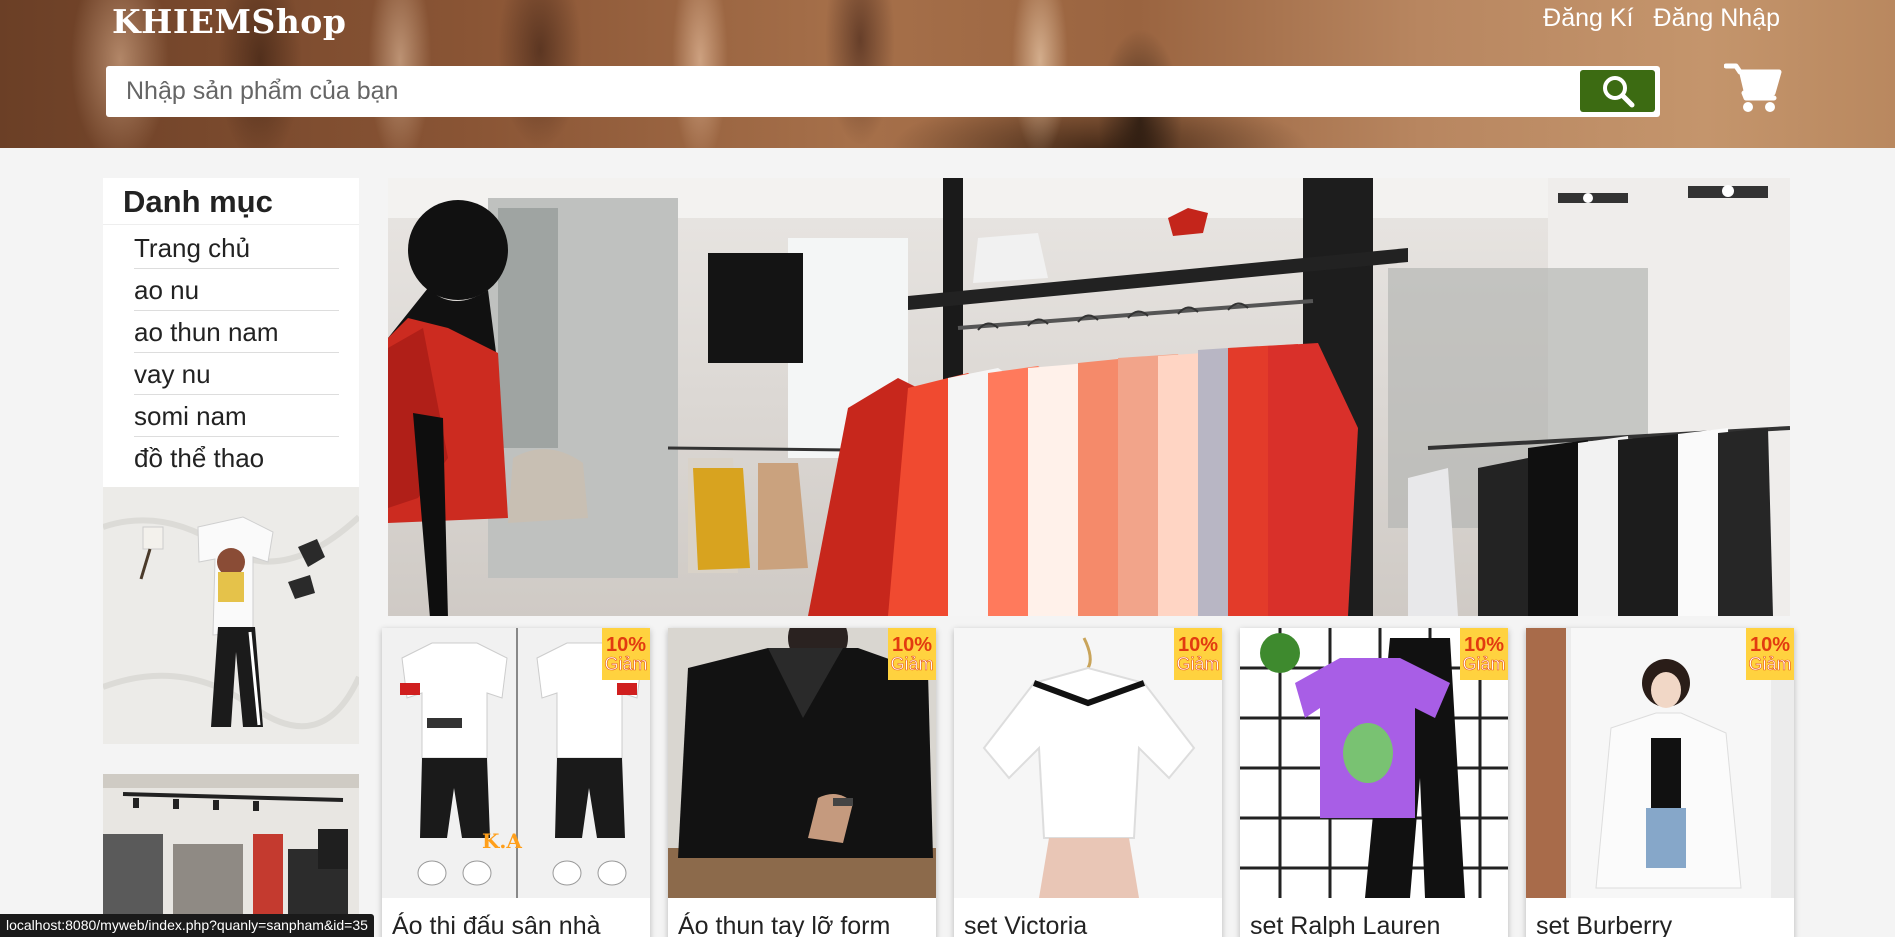  What do you see at coordinates (1088, 917) in the screenshot?
I see `product-name: set Victoria` at bounding box center [1088, 917].